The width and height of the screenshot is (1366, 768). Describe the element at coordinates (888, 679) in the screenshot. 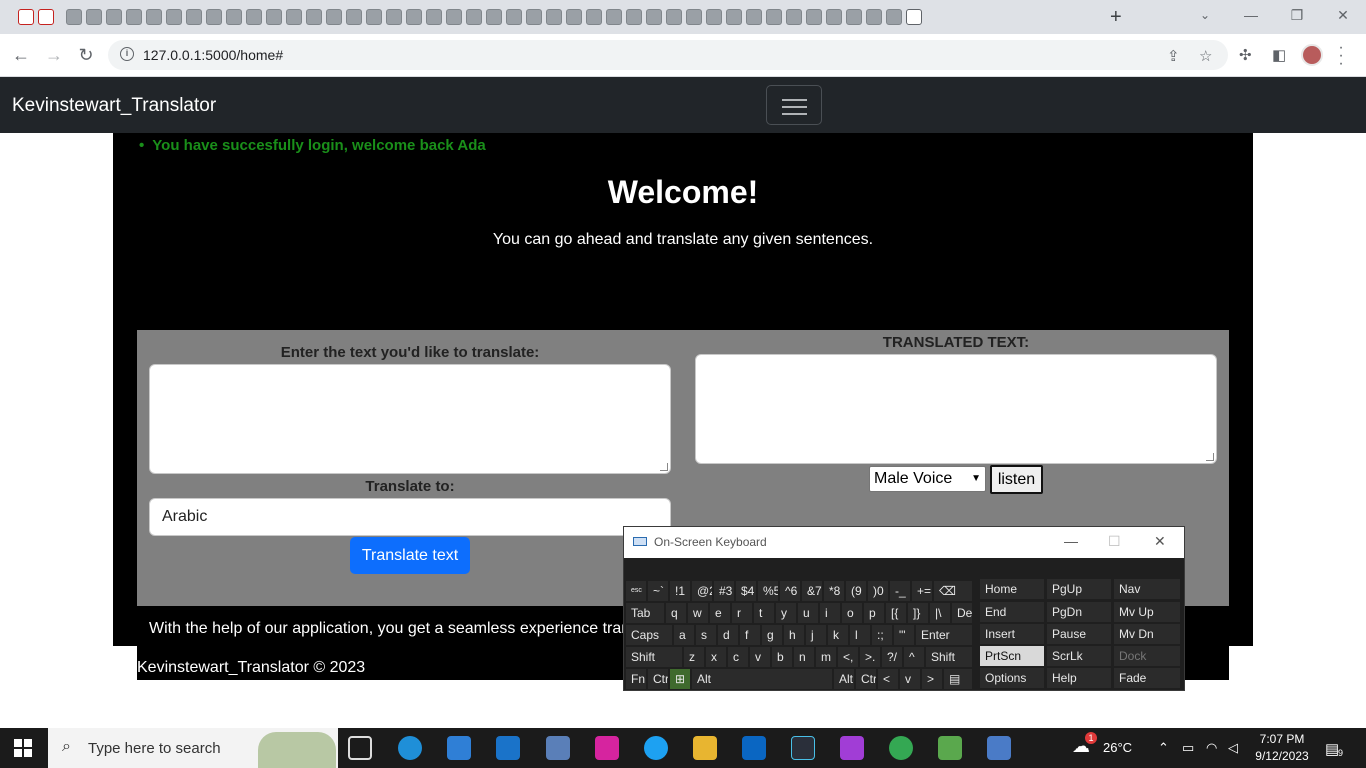

I see `osk-left-arrow-key: <` at that location.